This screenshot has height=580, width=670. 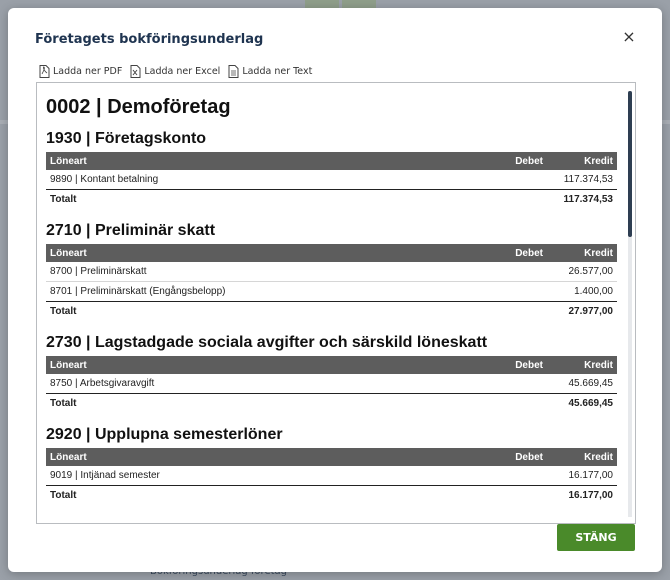 I want to click on row-kredit: 45.669,45, so click(x=591, y=383).